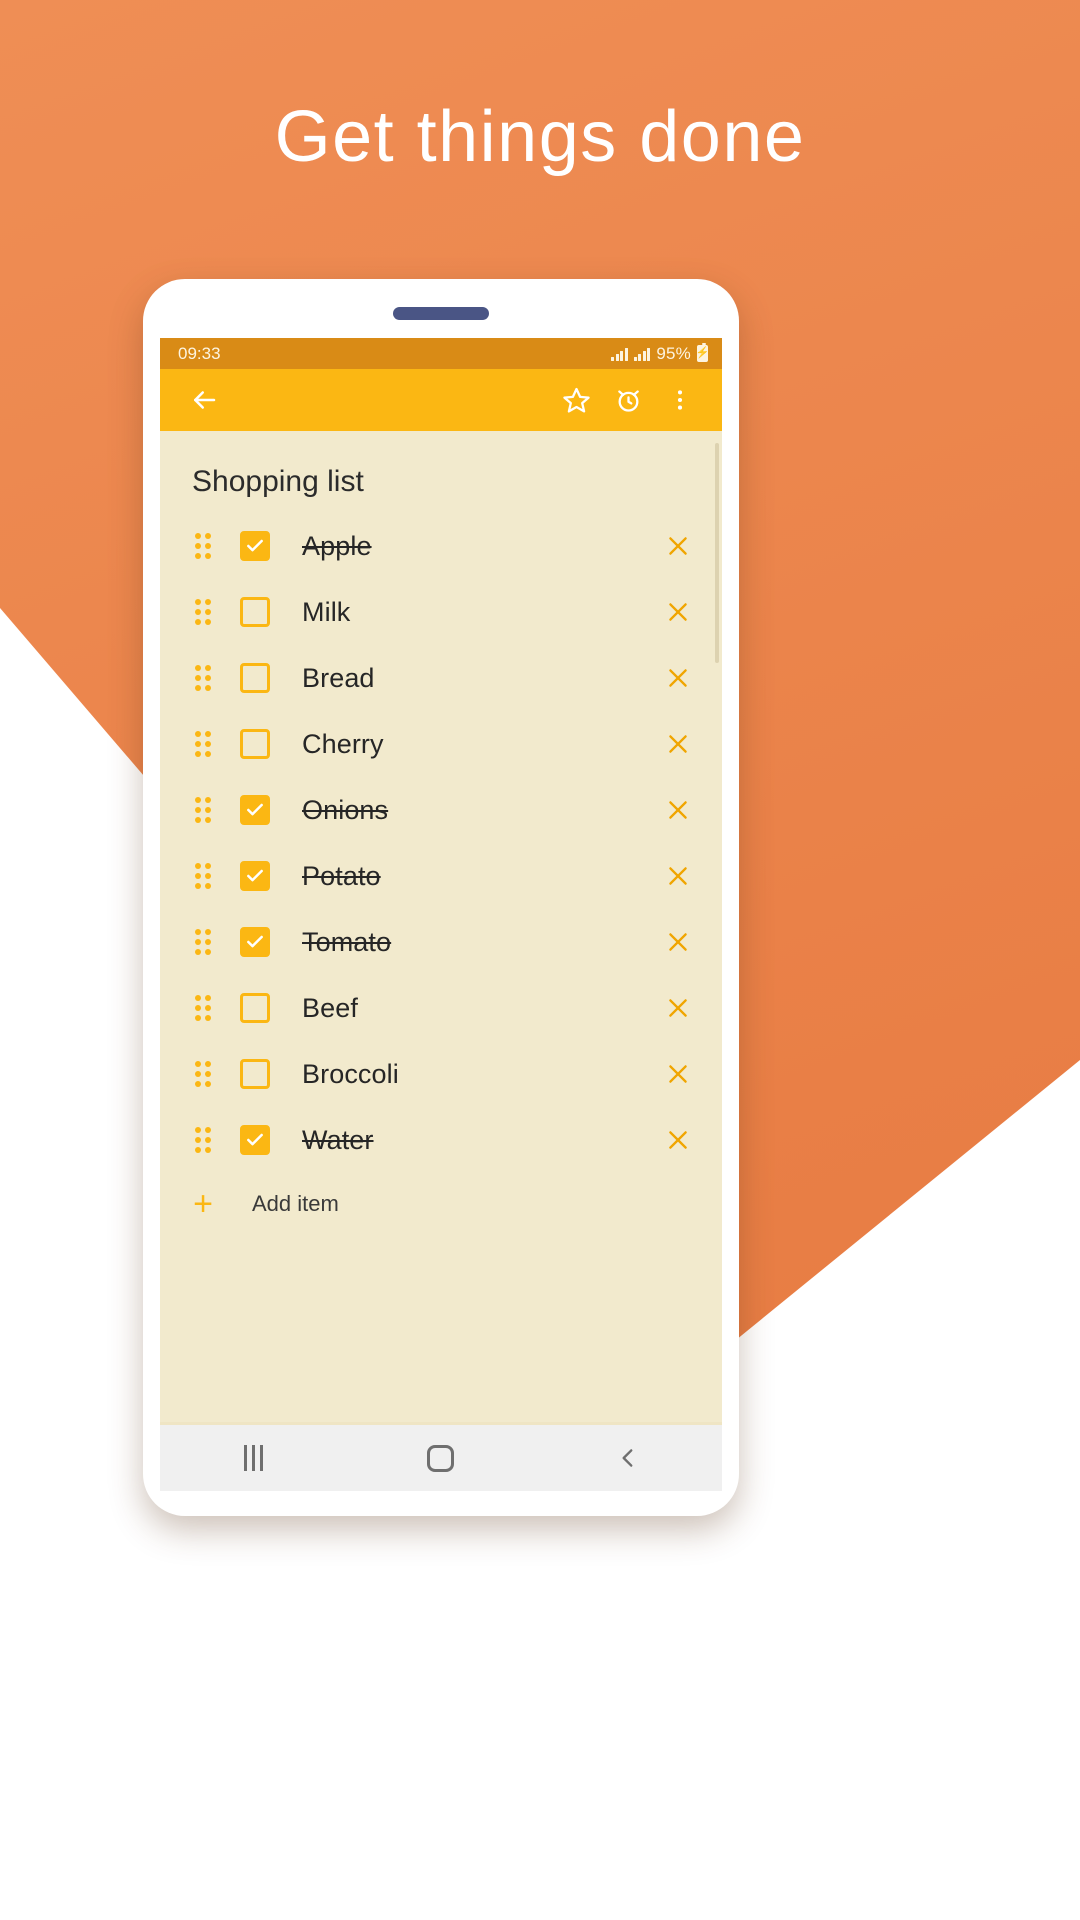  I want to click on status-time: 09:33, so click(199, 353).